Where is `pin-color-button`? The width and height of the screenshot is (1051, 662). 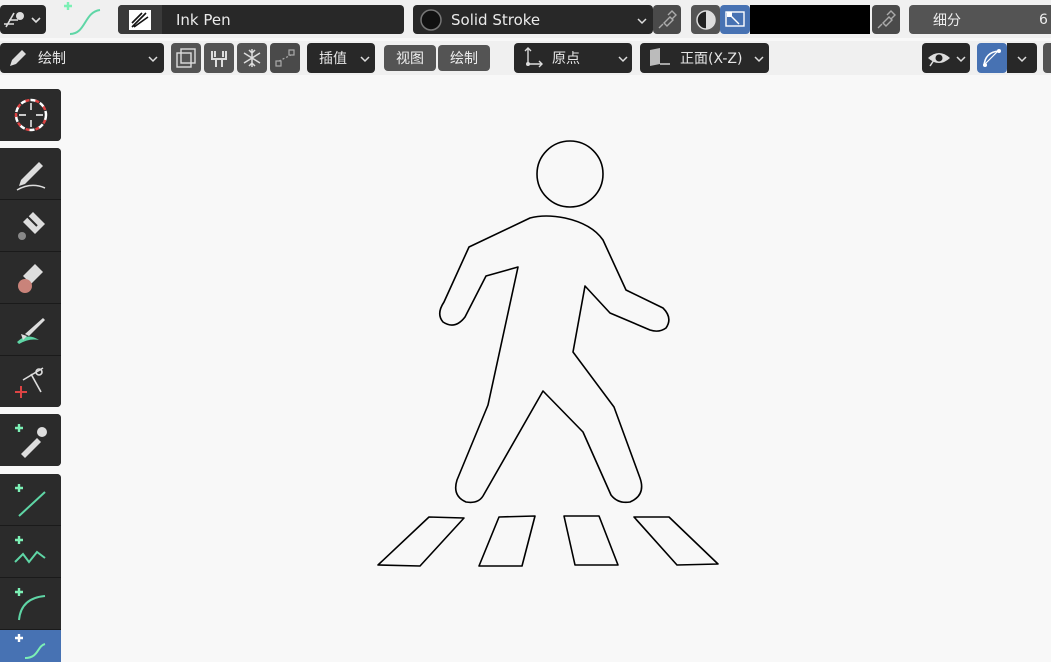
pin-color-button is located at coordinates (886, 19).